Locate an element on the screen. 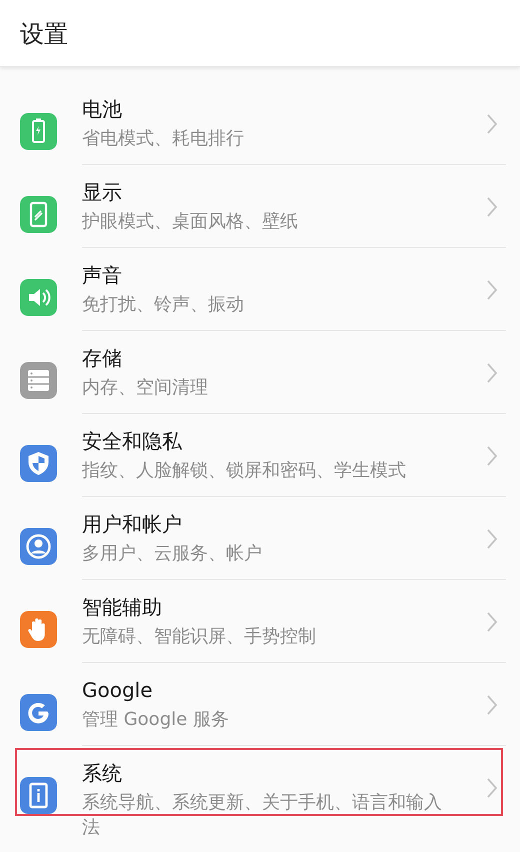 Image resolution: width=520 pixels, height=852 pixels. setting-title: Google is located at coordinates (117, 690).